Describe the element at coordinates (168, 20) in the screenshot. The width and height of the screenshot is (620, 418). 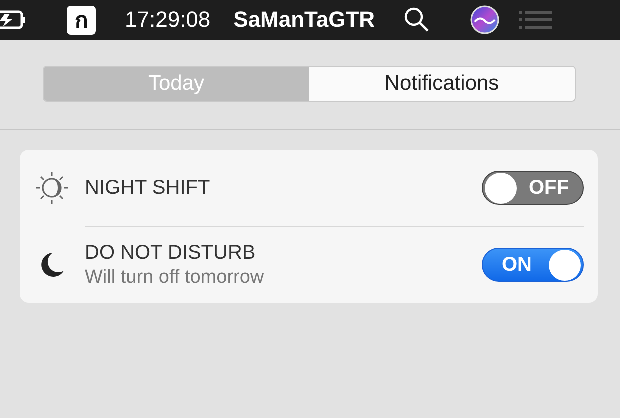
I see `clock: 17:29:08` at that location.